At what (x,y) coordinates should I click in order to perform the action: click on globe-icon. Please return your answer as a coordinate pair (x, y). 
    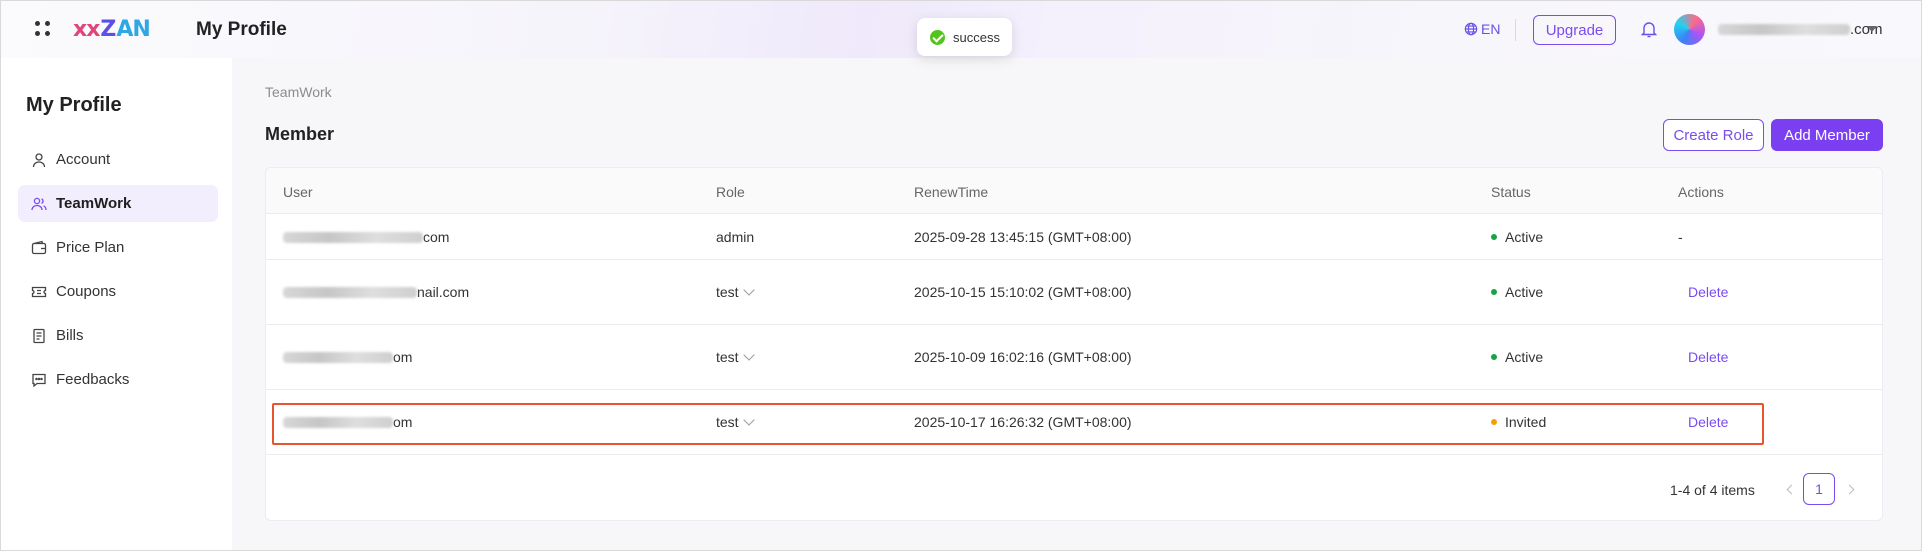
    Looking at the image, I should click on (1471, 29).